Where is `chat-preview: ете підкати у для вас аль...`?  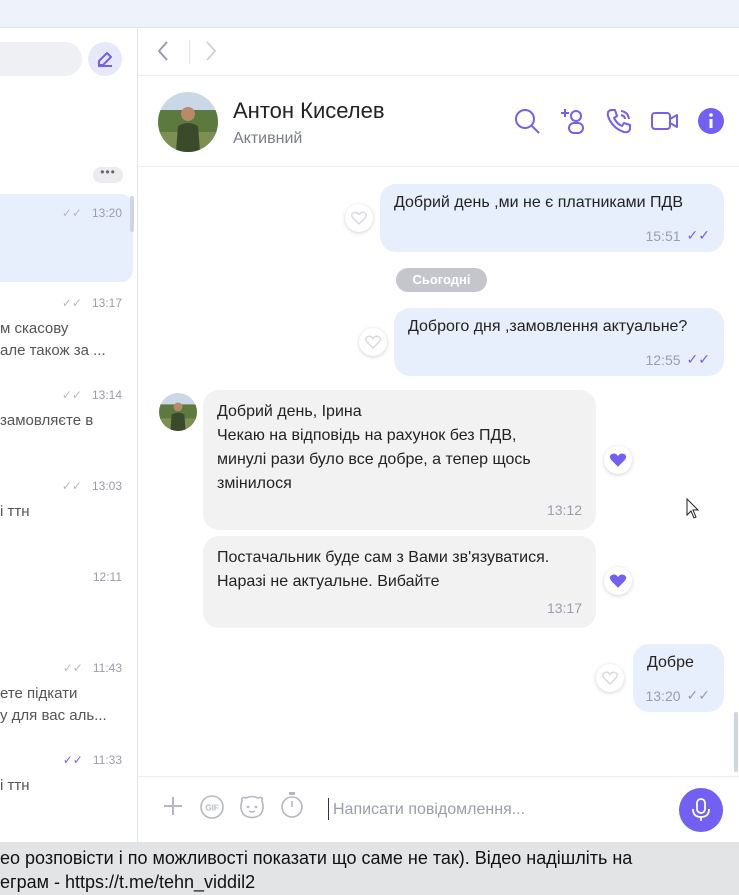 chat-preview: ете підкати у для вас аль... is located at coordinates (53, 704).